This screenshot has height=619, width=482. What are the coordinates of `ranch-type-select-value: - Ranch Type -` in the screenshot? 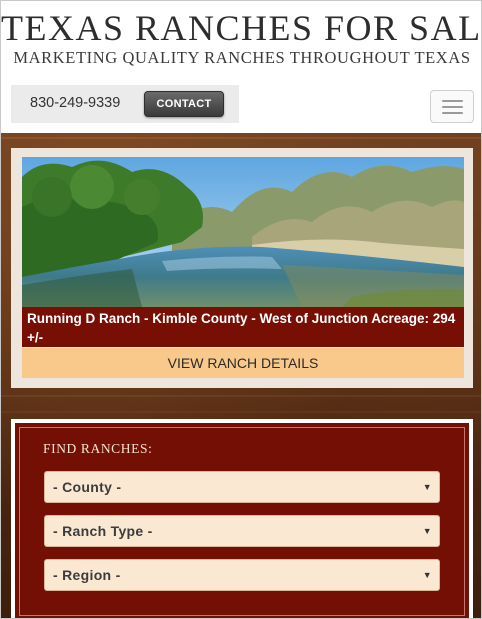 It's located at (103, 531).